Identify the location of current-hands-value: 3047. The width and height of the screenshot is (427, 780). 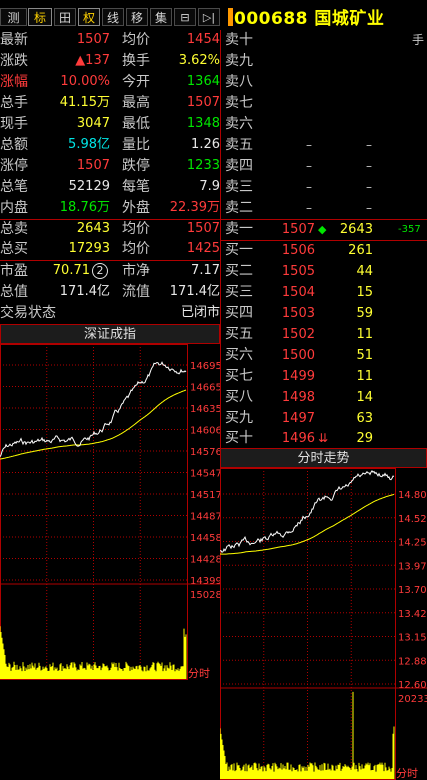
(93, 123).